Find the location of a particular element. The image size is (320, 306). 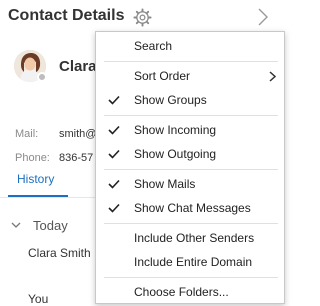

menu-item-label: Show Outgoing is located at coordinates (175, 154).